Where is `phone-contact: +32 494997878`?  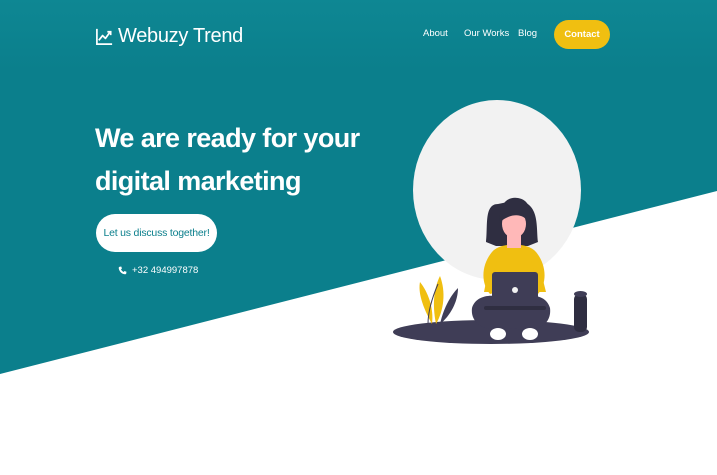
phone-contact: +32 494997878 is located at coordinates (158, 270).